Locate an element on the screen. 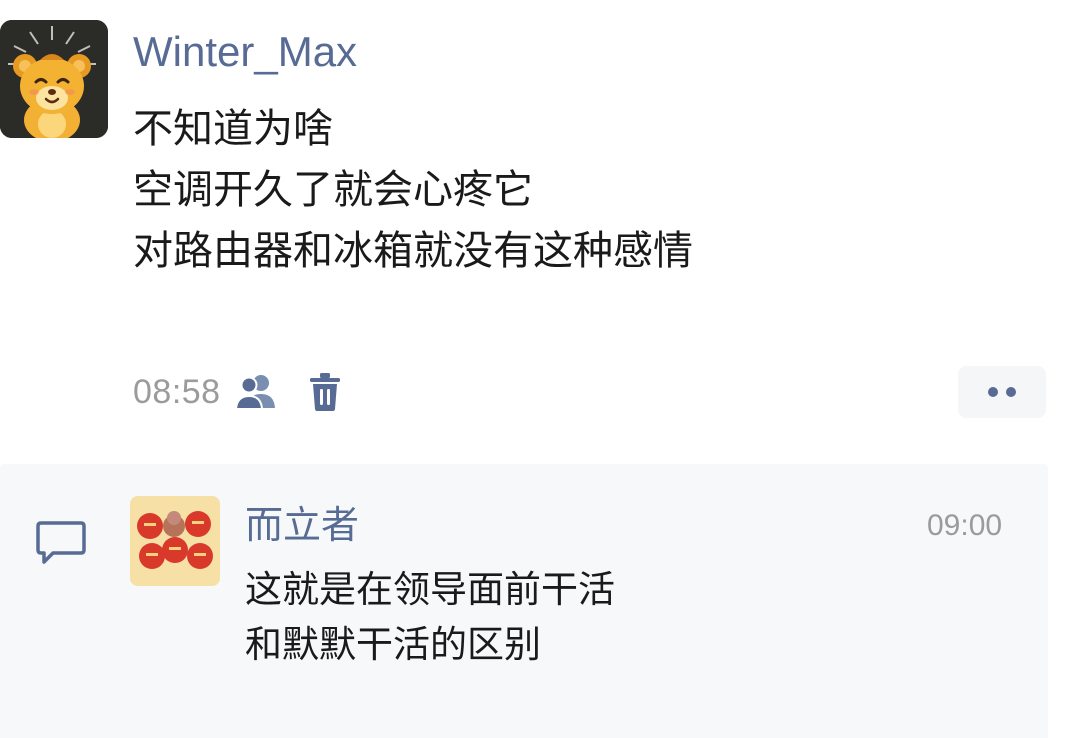  commenter-avatar-image is located at coordinates (175, 541).